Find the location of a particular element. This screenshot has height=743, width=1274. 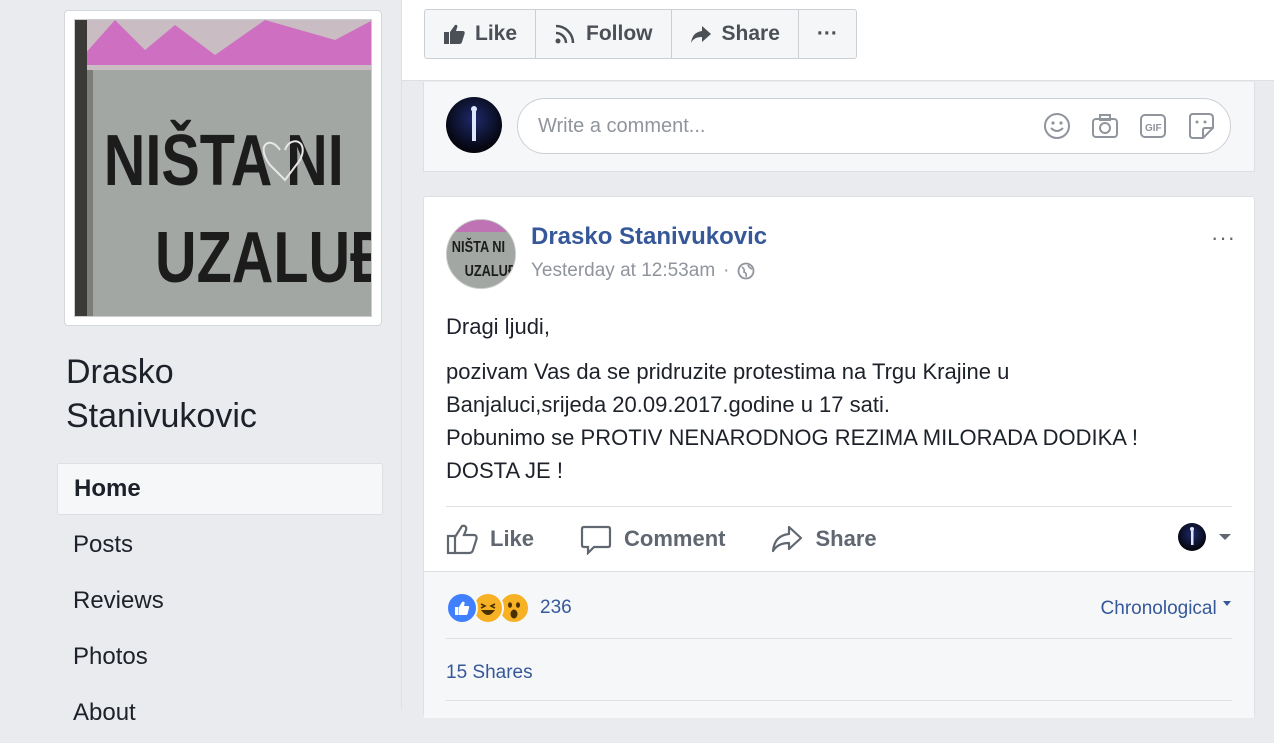

page-share-label: Share is located at coordinates (750, 33).